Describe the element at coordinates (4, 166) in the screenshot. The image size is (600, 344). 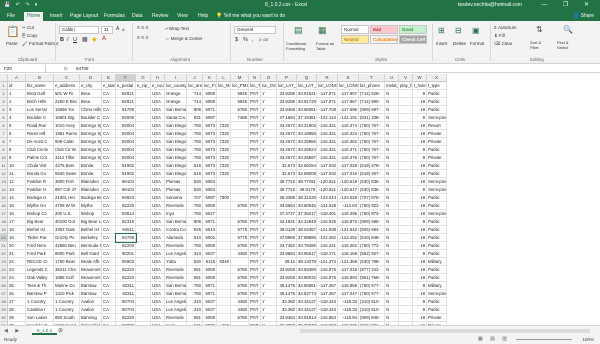
I see `row-header: 11` at that location.